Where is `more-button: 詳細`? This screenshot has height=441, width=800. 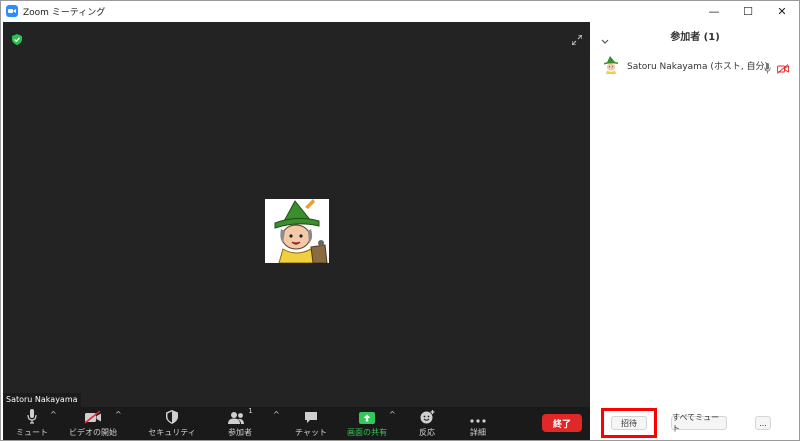
more-button: 詳細 is located at coordinates (478, 423).